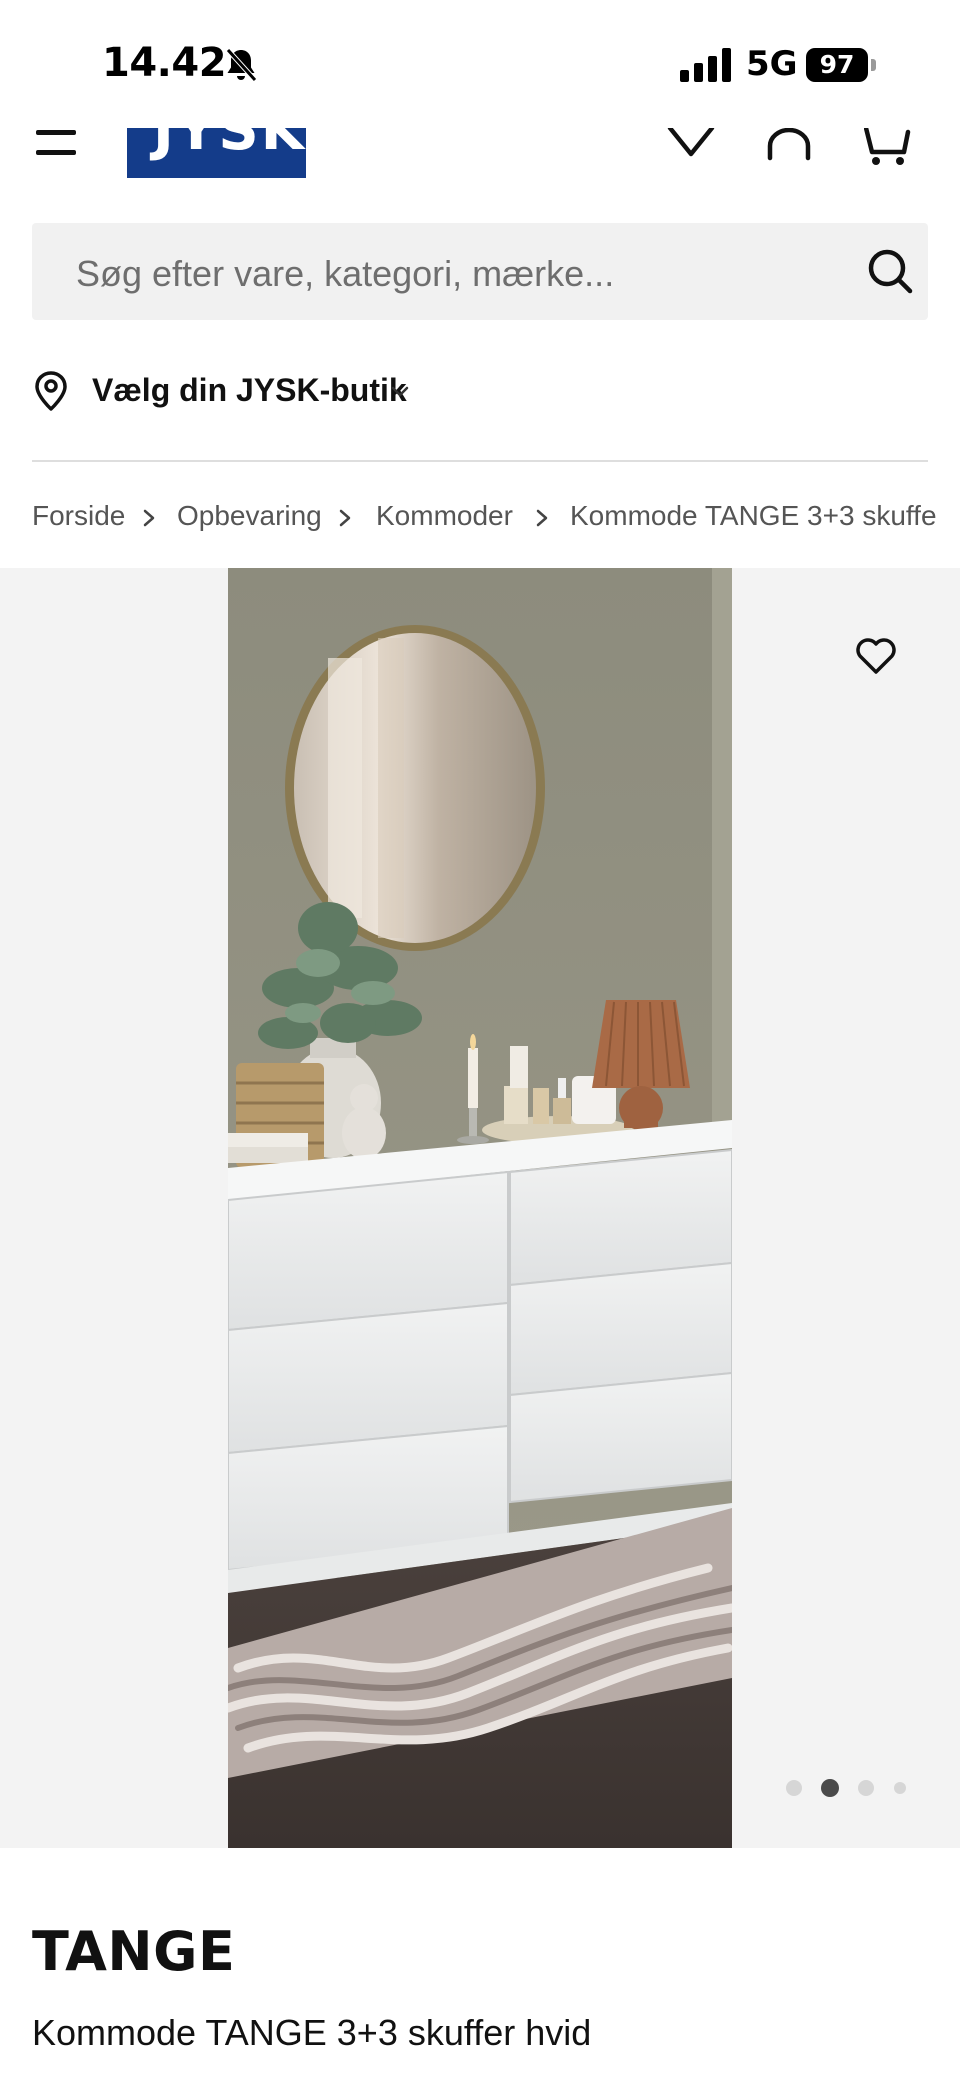  I want to click on menu-icon, so click(58, 144).